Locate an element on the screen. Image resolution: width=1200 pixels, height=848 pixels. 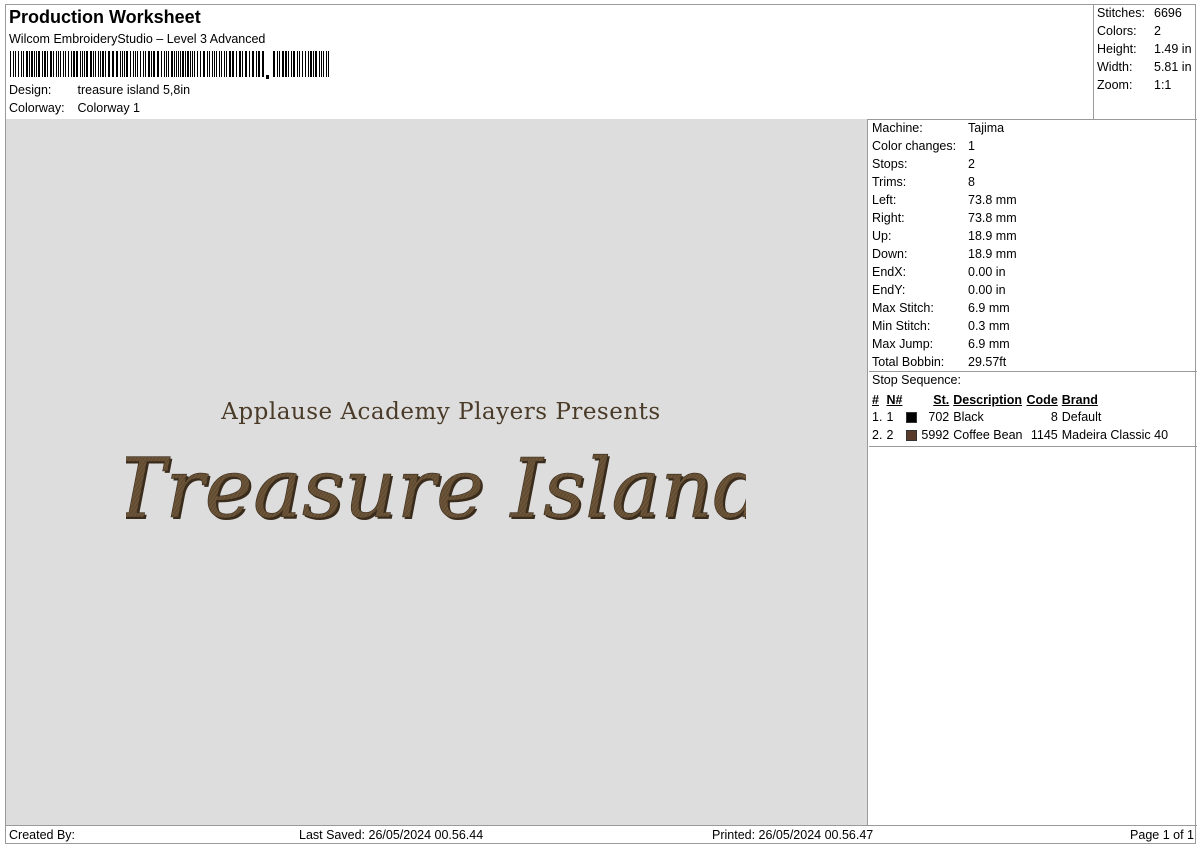
row-stitches: 5992 is located at coordinates (935, 435).